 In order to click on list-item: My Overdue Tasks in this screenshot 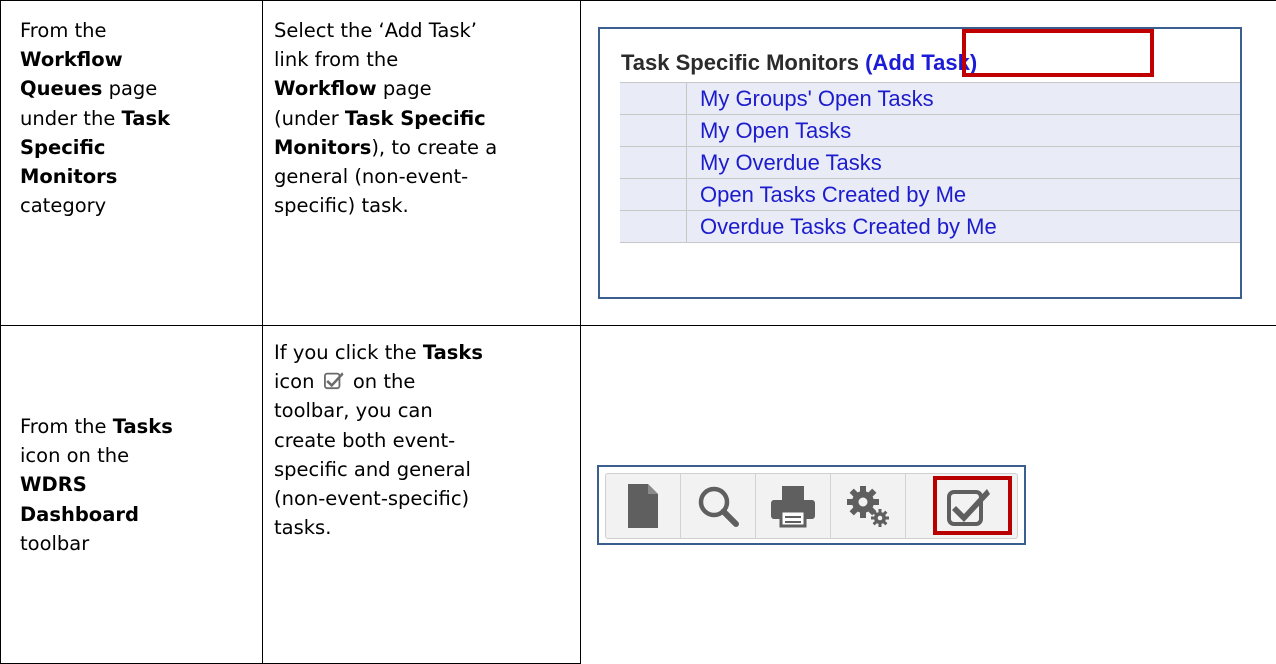, I will do `click(930, 163)`.